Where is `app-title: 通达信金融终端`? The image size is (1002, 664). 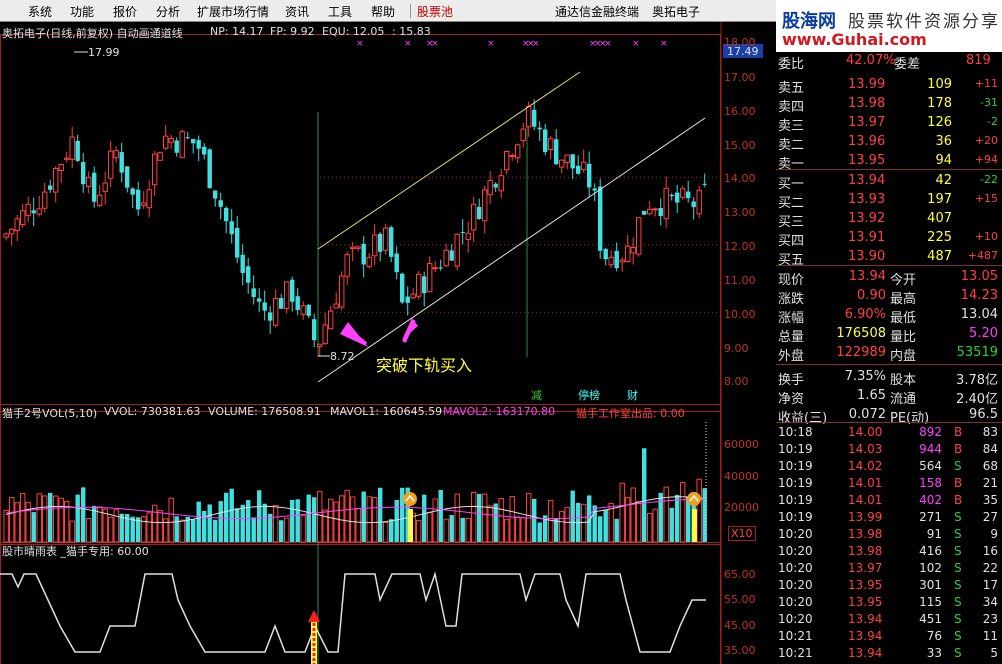 app-title: 通达信金融终端 is located at coordinates (597, 12).